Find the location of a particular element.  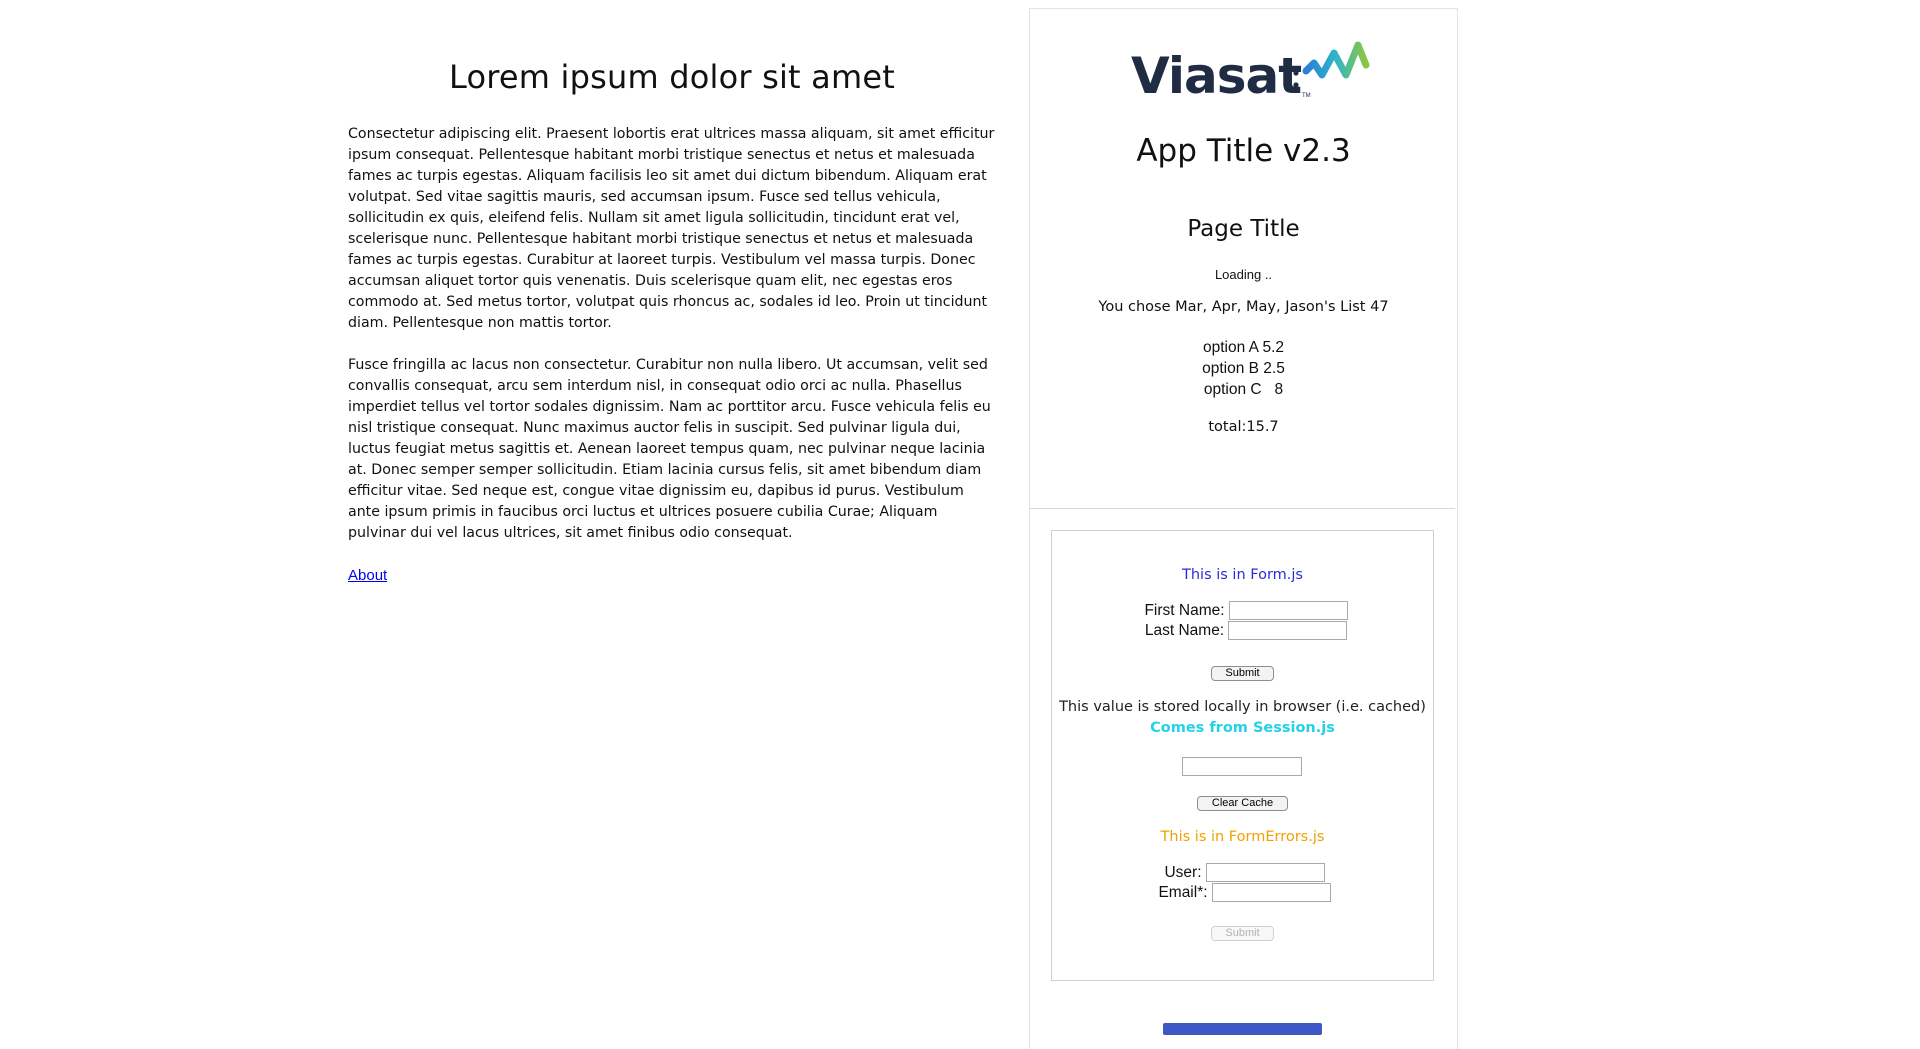

article-heading: Lorem ipsum dolor sit amet is located at coordinates (671, 77).